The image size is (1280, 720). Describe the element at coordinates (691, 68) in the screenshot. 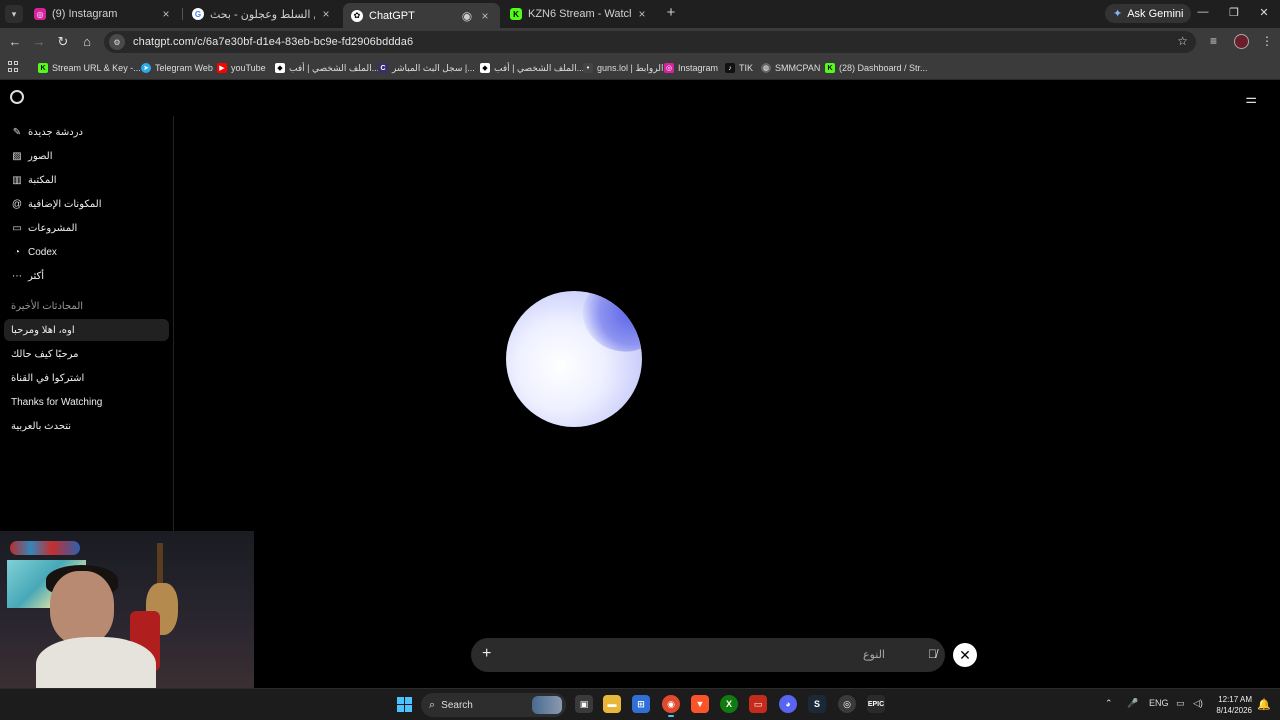

I see `bookmark-instagram: ◎ Instagram` at that location.